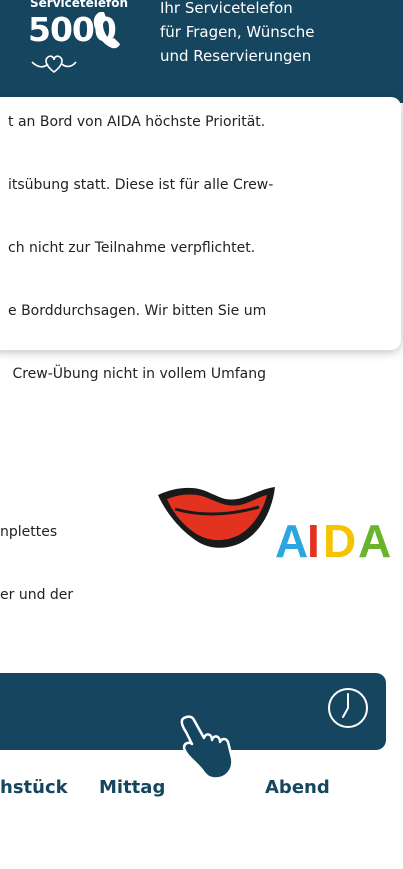 This screenshot has height=869, width=403. I want to click on aida-logo-text-d: D, so click(339, 540).